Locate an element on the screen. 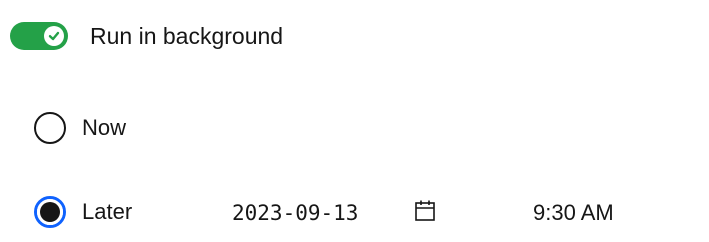  calendar-icon is located at coordinates (425, 211).